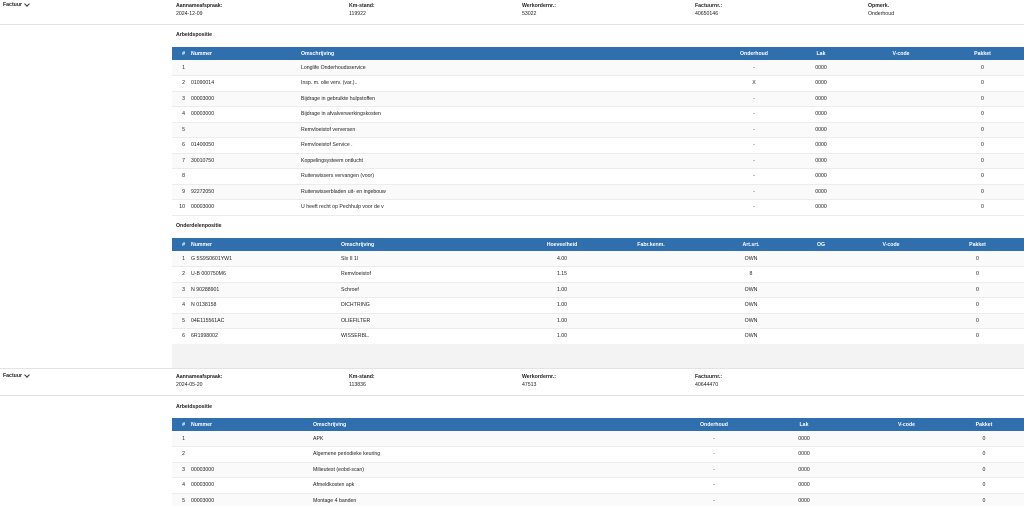 This screenshot has height=506, width=1024. I want to click on table-cell: 4.00, so click(562, 259).